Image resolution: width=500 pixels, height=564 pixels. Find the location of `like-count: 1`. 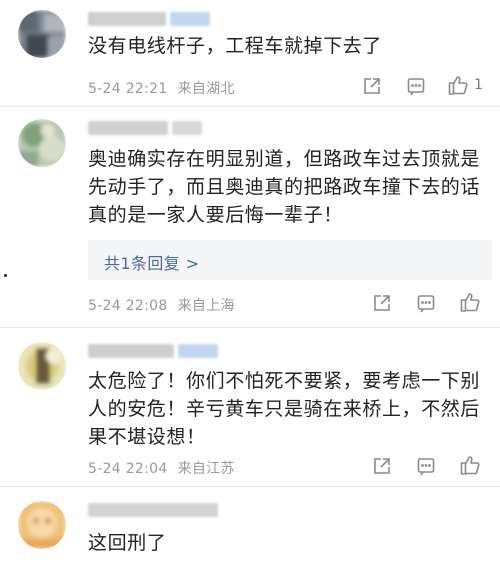

like-count: 1 is located at coordinates (478, 85).